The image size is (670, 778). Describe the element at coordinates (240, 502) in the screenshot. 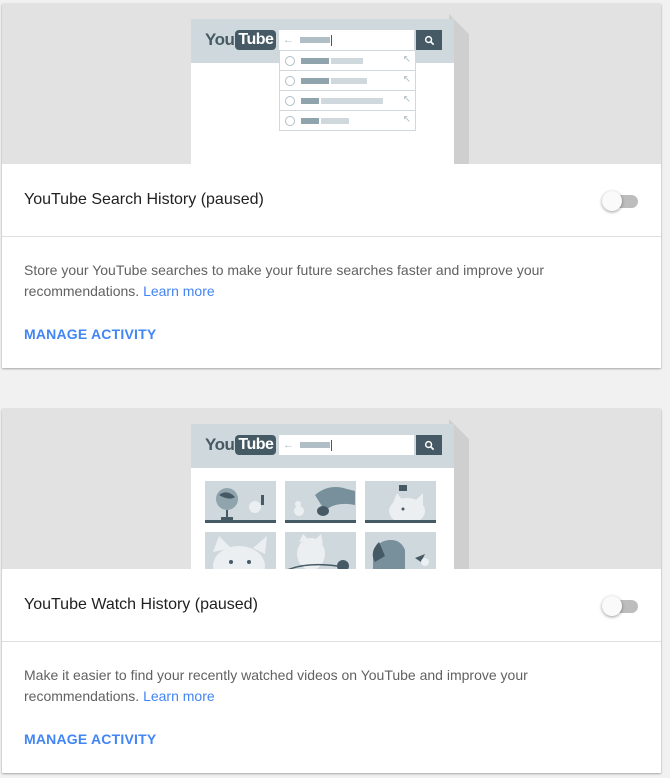

I see `globe-video-thumbnail` at that location.